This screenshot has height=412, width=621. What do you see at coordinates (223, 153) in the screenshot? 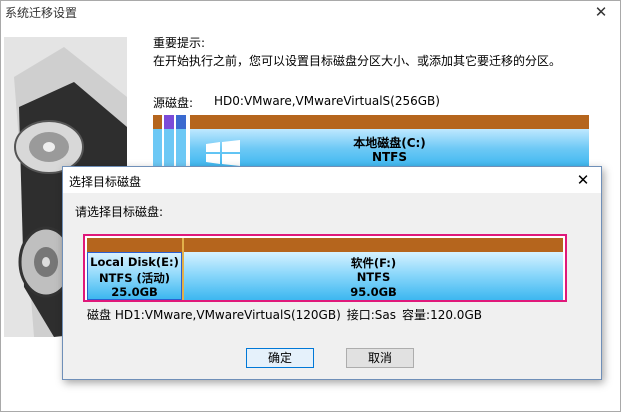
I see `windows-logo-icon` at bounding box center [223, 153].